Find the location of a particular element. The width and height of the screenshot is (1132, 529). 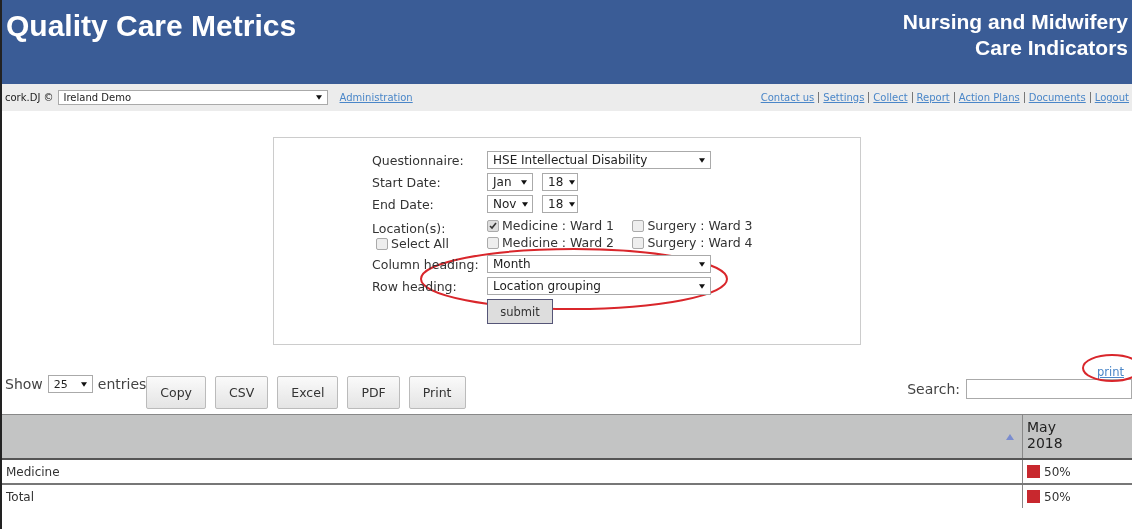

row-heading-select: Location grouping is located at coordinates (599, 286).